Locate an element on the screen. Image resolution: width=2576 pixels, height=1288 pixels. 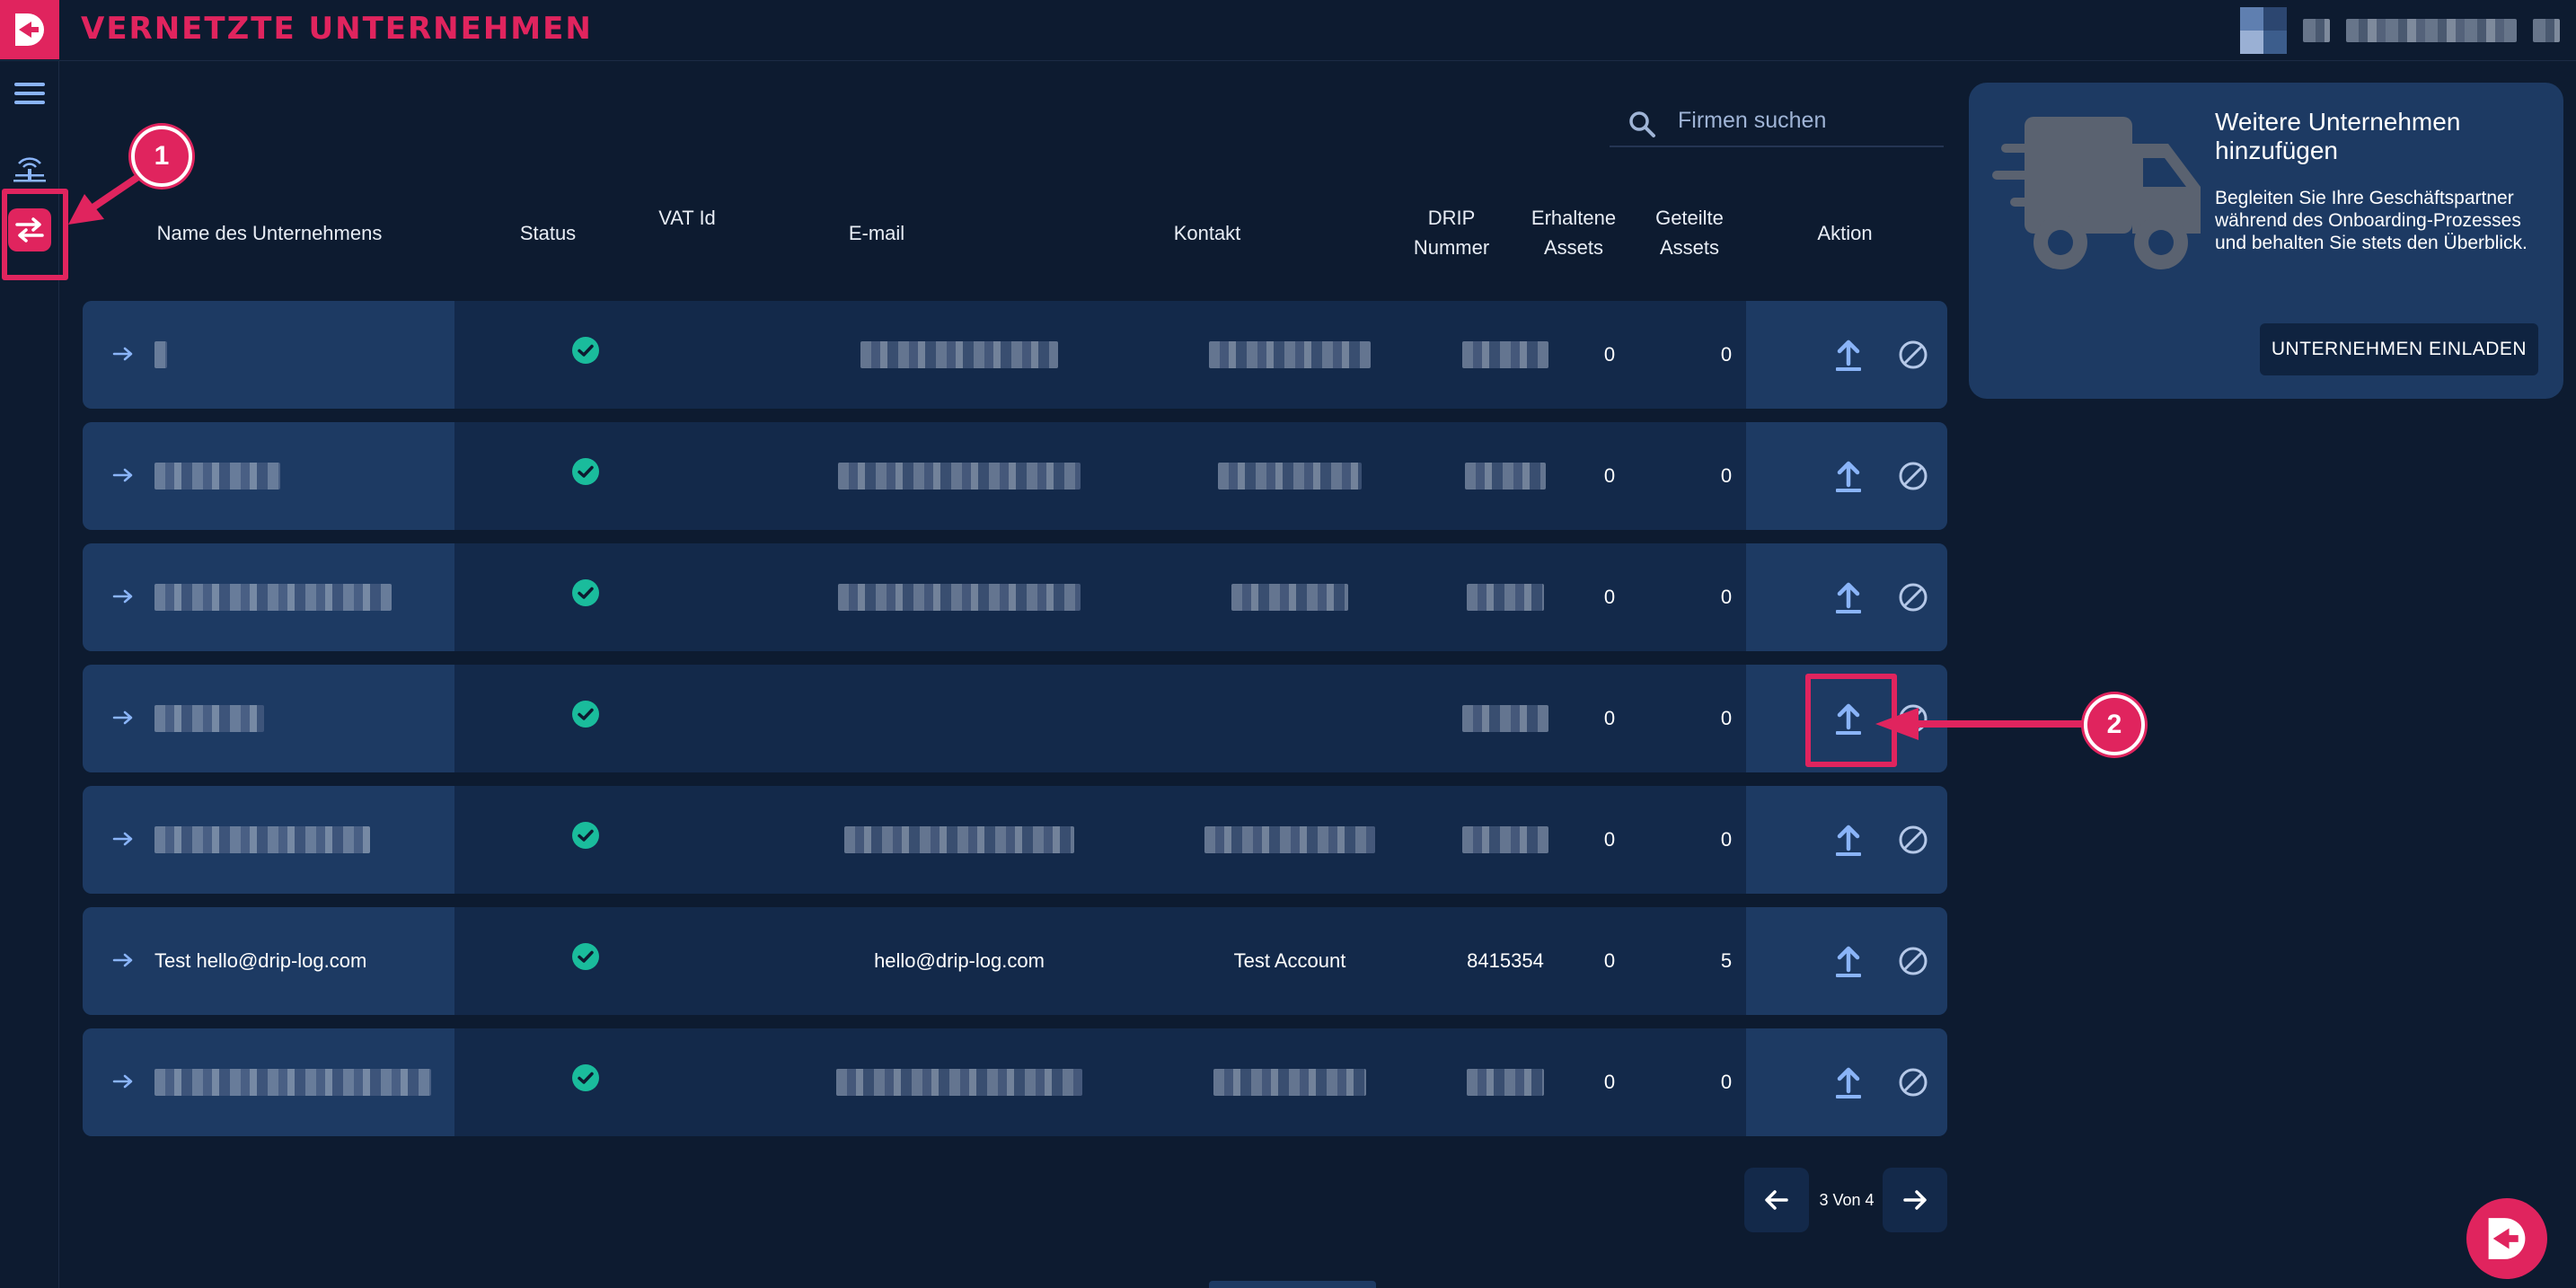
header-name: Name des Unternehmens is located at coordinates (269, 233).